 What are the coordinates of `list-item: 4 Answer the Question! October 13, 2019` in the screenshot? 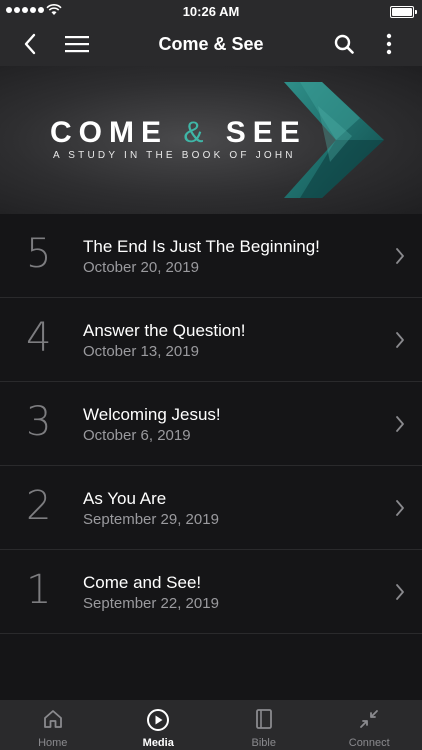 It's located at (211, 340).